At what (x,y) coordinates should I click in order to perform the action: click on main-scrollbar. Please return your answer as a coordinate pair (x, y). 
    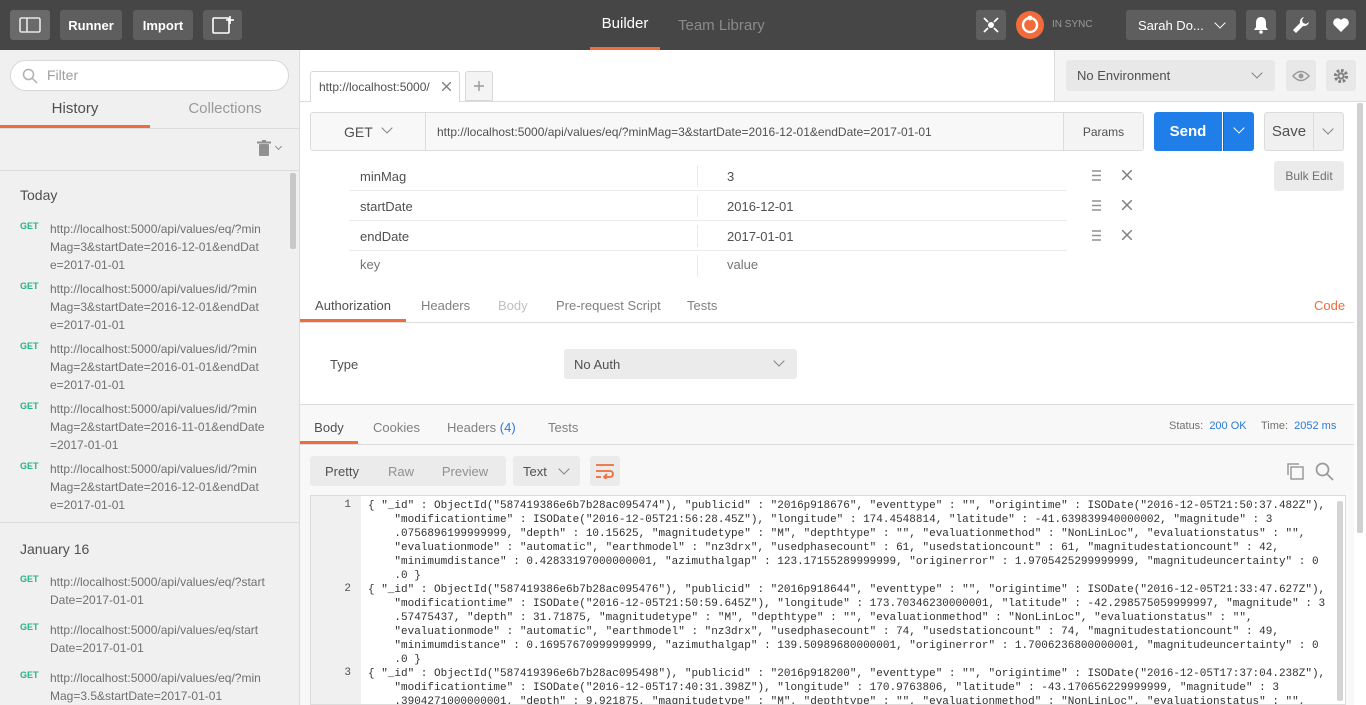
    Looking at the image, I should click on (1360, 318).